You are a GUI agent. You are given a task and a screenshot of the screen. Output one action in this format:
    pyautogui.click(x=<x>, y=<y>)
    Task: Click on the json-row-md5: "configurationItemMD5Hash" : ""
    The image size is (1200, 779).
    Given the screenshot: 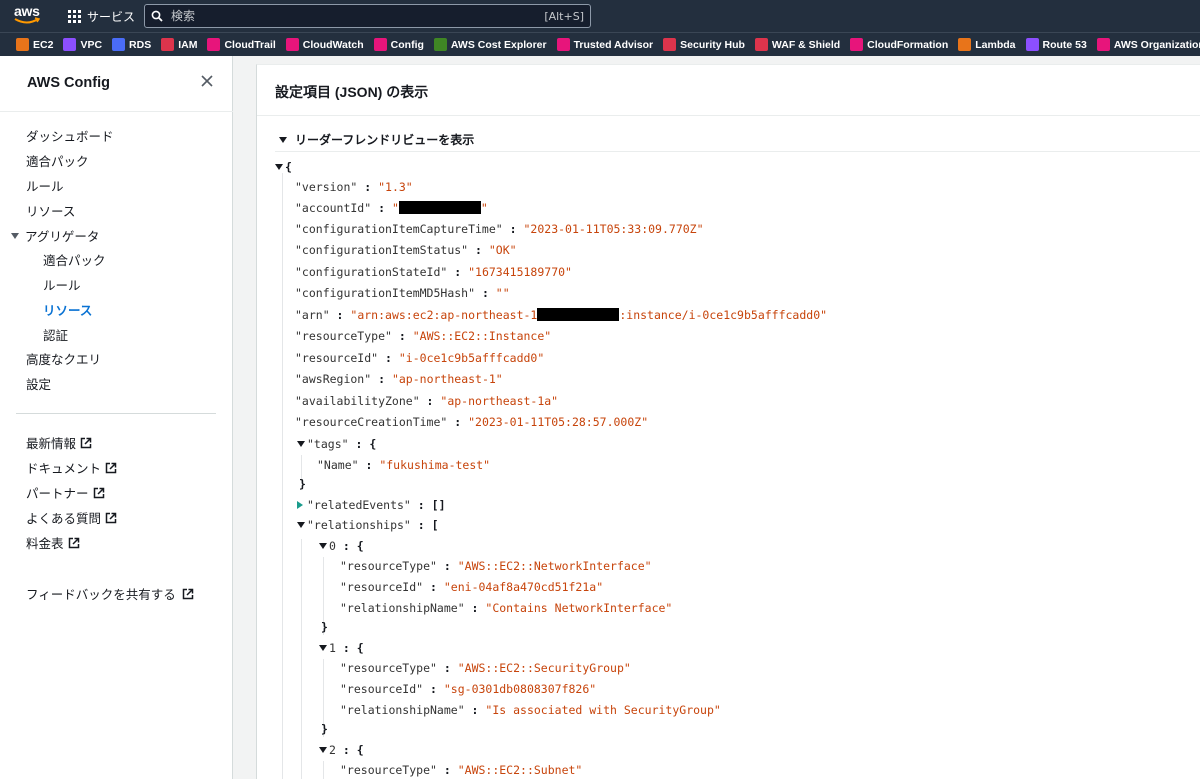 What is the action you would take?
    pyautogui.click(x=402, y=293)
    